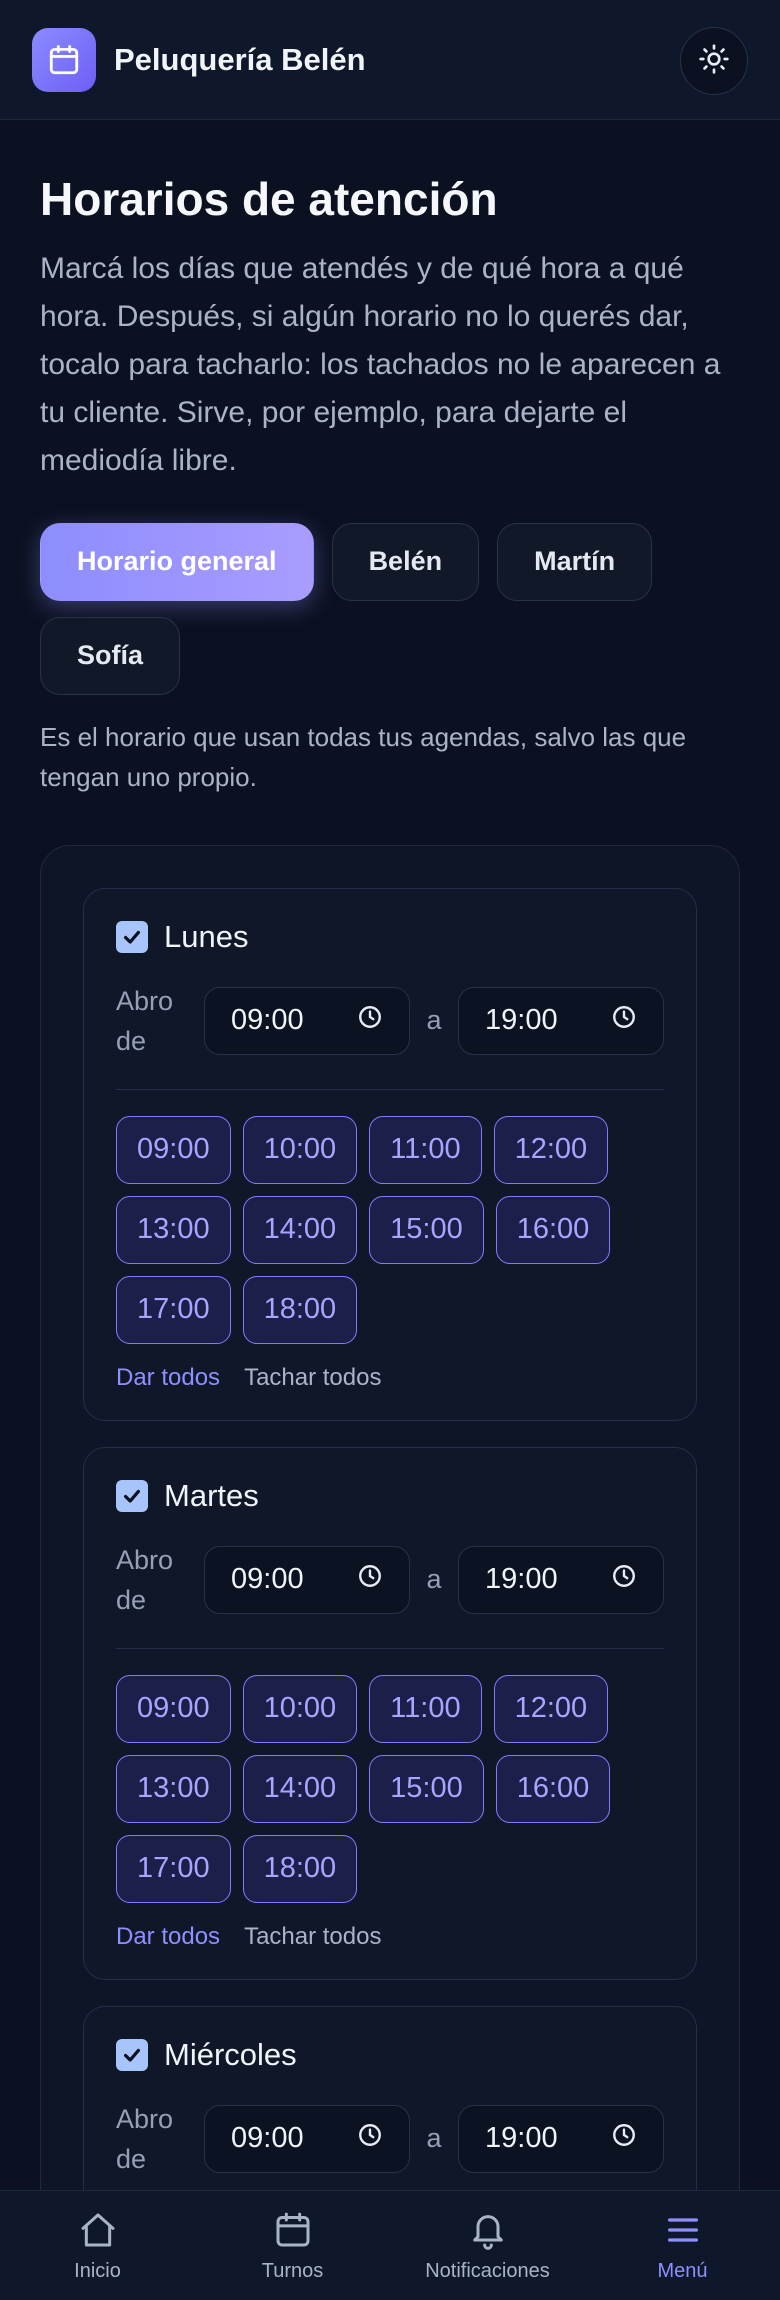 This screenshot has height=2300, width=780. What do you see at coordinates (682, 2271) in the screenshot?
I see `nav-label: Menú` at bounding box center [682, 2271].